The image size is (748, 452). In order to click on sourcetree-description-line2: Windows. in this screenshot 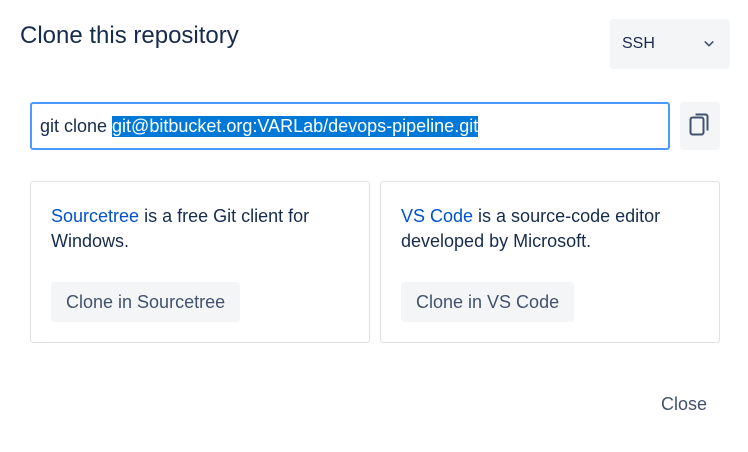, I will do `click(90, 241)`.